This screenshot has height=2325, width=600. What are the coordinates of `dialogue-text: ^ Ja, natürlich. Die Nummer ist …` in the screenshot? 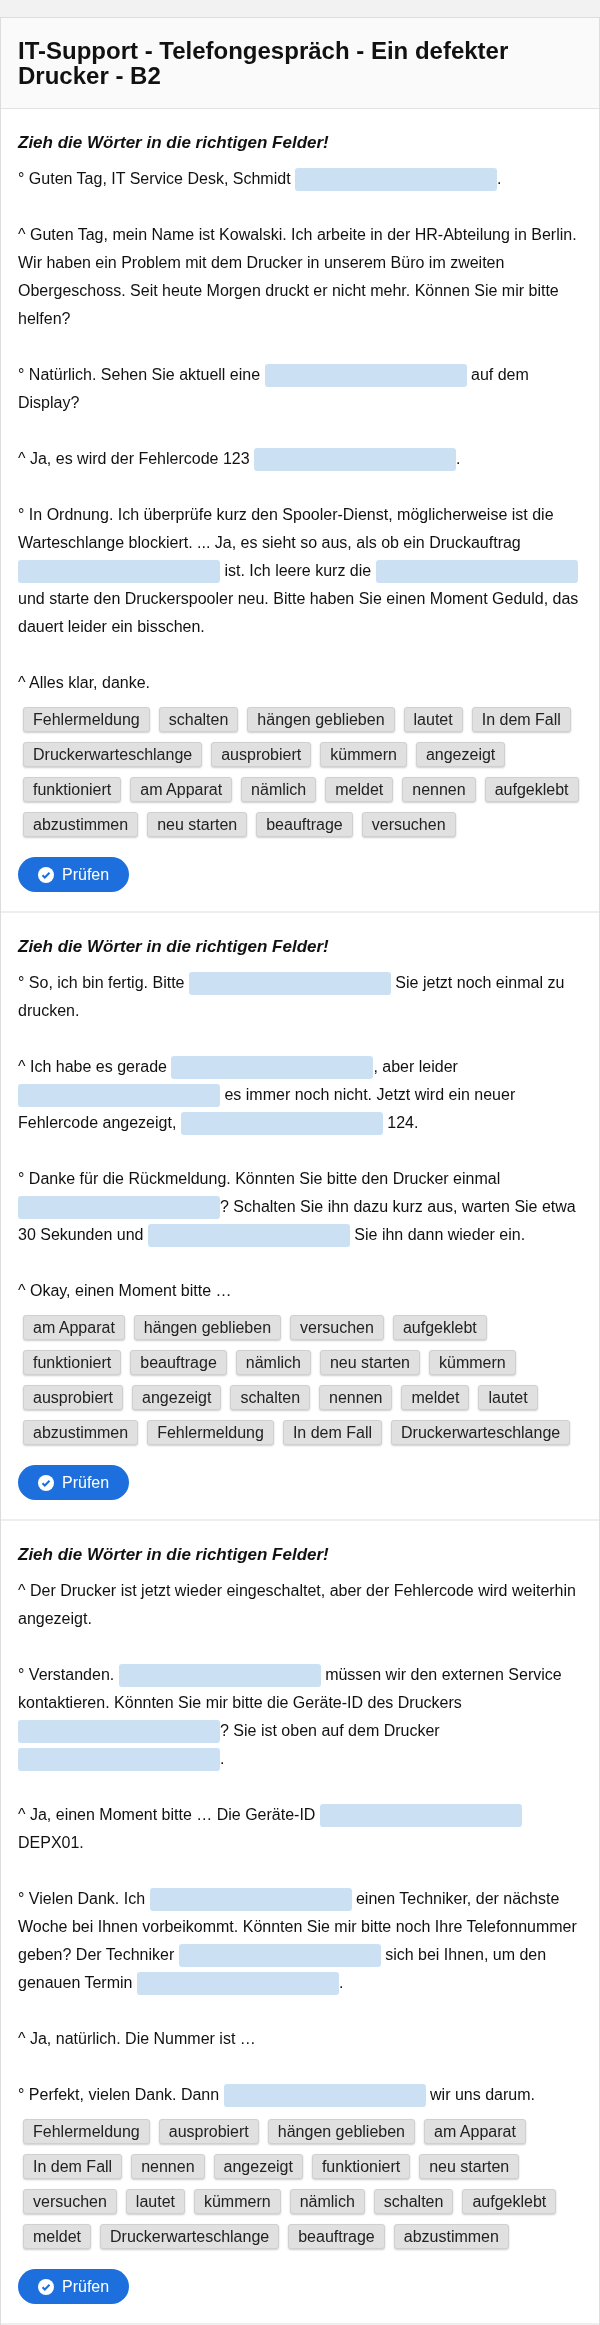 It's located at (137, 2038).